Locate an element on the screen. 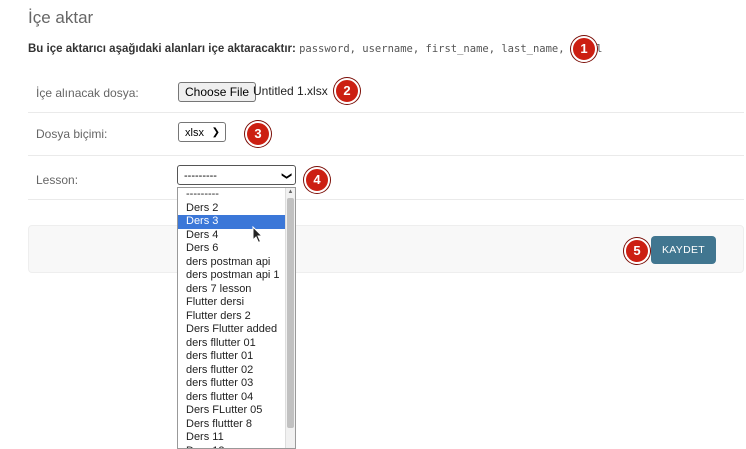 The height and width of the screenshot is (449, 746). mouse-cursor-icon is located at coordinates (258, 235).